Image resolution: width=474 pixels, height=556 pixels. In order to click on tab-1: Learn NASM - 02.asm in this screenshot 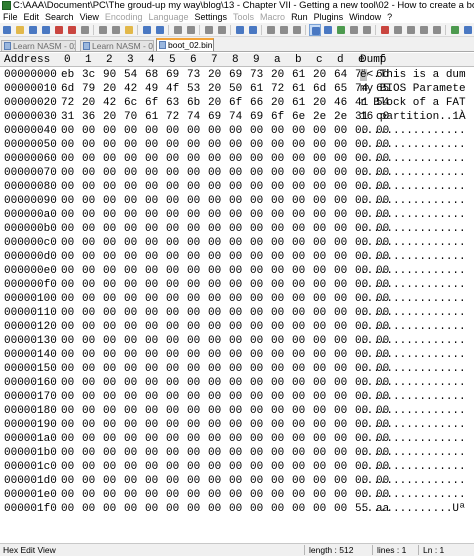, I will do `click(38, 45)`.